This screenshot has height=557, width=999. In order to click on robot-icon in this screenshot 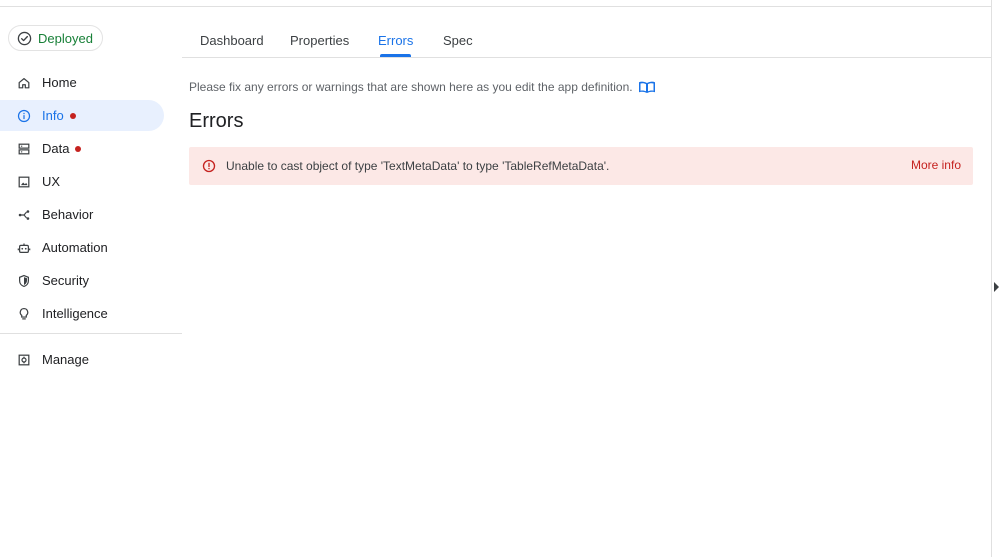, I will do `click(24, 248)`.